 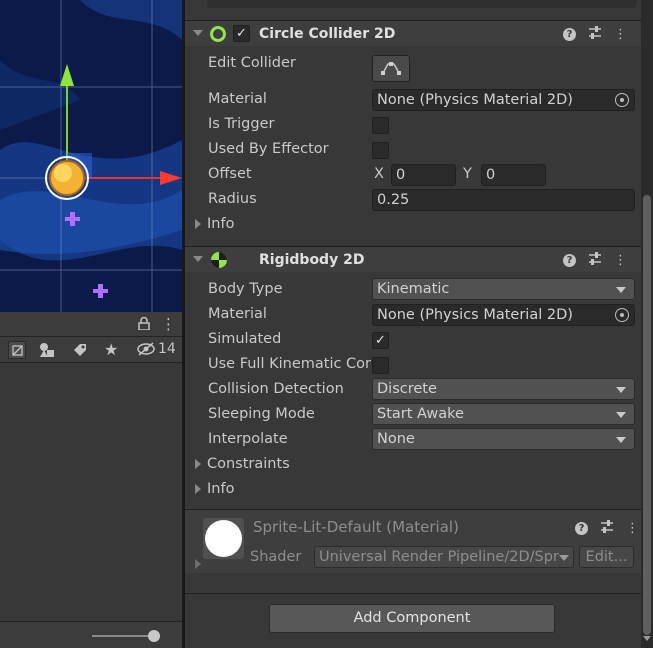 What do you see at coordinates (91, 492) in the screenshot?
I see `project-panel` at bounding box center [91, 492].